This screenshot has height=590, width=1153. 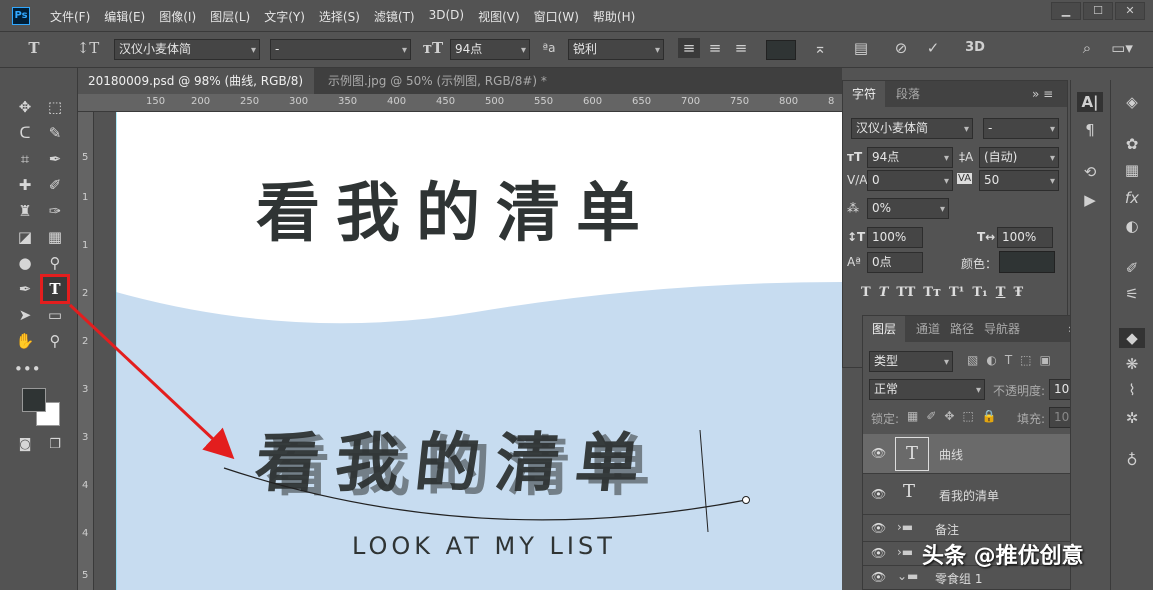 I want to click on char-kerning-select: 0 ▾, so click(x=910, y=180).